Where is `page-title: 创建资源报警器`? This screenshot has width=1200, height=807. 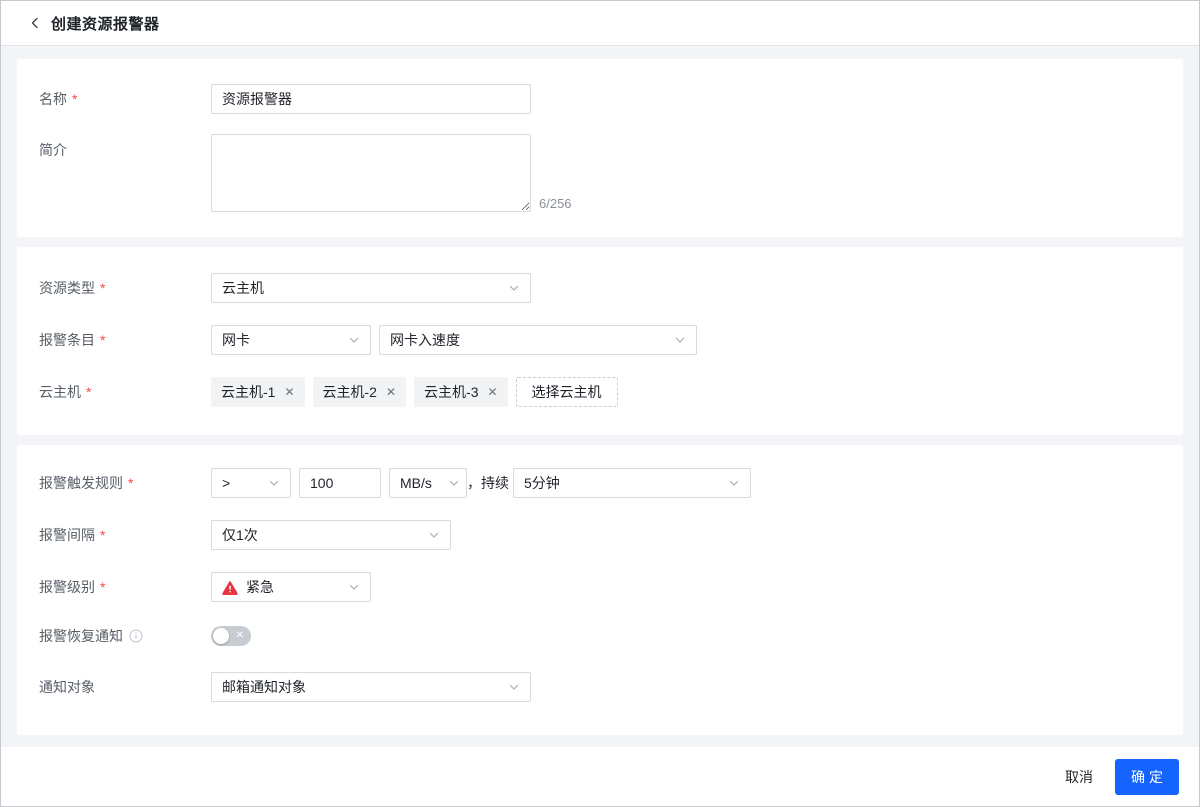
page-title: 创建资源报警器 is located at coordinates (105, 24).